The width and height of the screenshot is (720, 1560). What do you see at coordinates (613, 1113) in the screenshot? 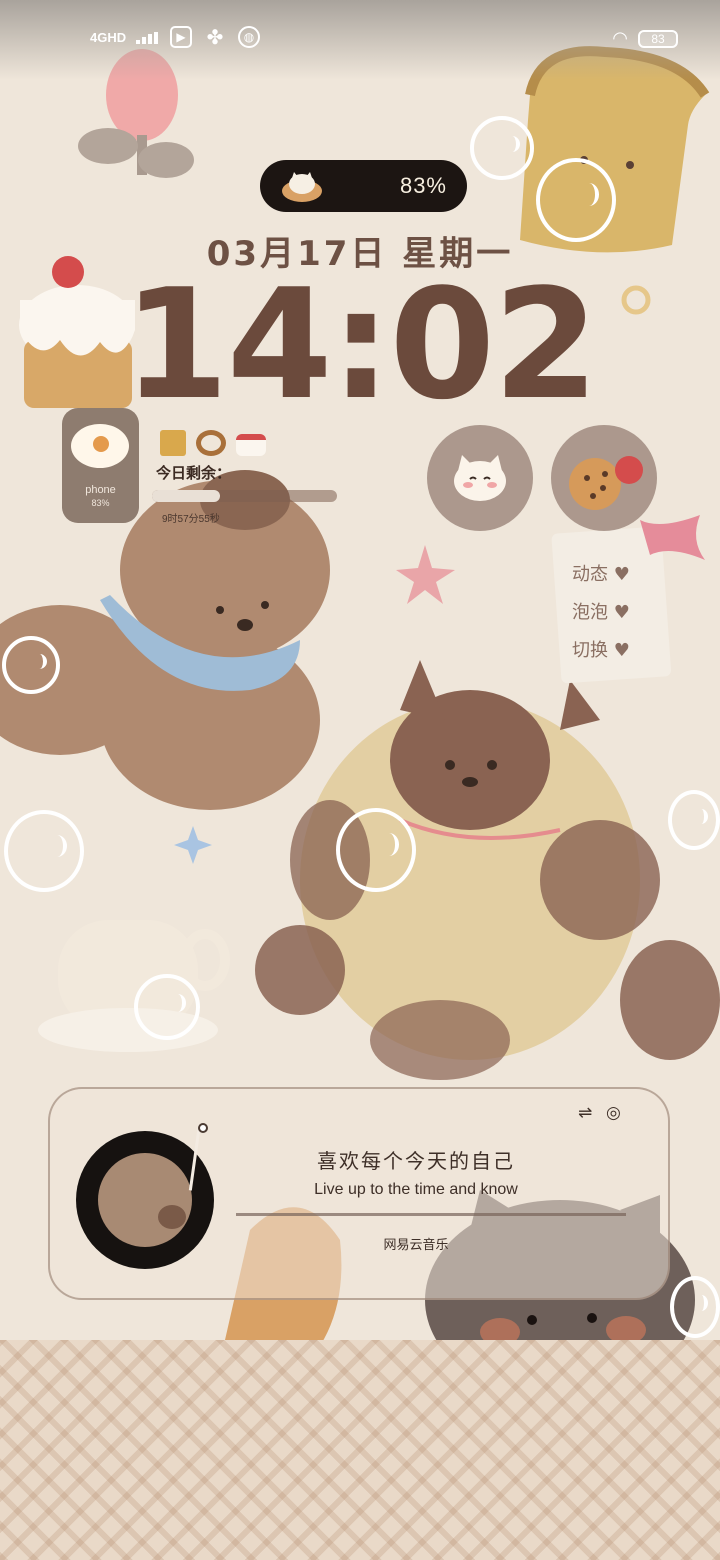
I see `netease-music-icon: ◎` at bounding box center [613, 1113].